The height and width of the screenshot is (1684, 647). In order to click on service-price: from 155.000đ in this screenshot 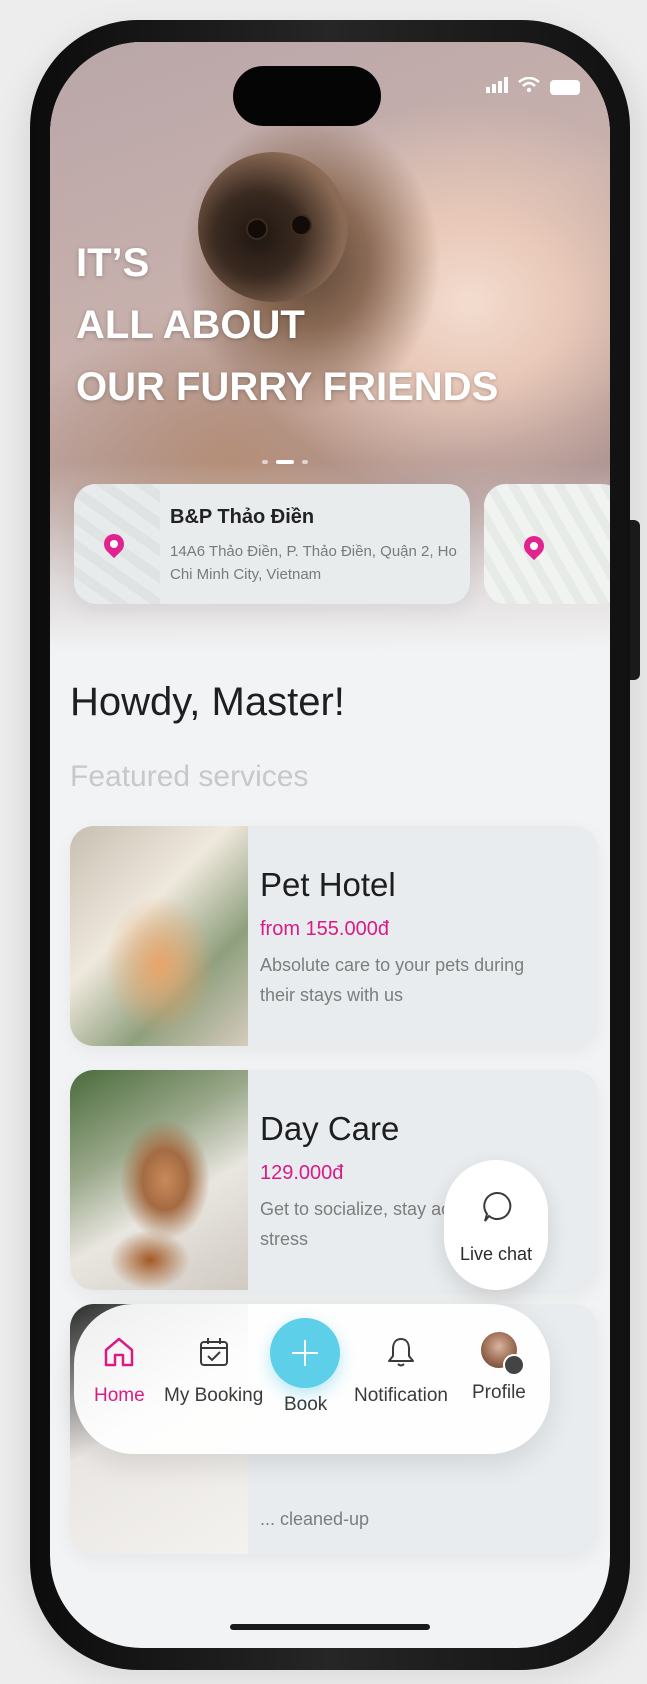, I will do `click(324, 929)`.